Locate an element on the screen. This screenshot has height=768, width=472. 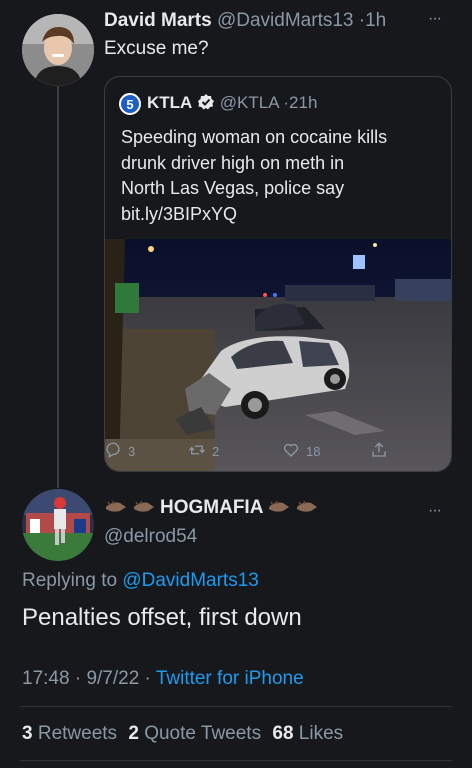
tweet1-author-name: David Marts is located at coordinates (158, 20).